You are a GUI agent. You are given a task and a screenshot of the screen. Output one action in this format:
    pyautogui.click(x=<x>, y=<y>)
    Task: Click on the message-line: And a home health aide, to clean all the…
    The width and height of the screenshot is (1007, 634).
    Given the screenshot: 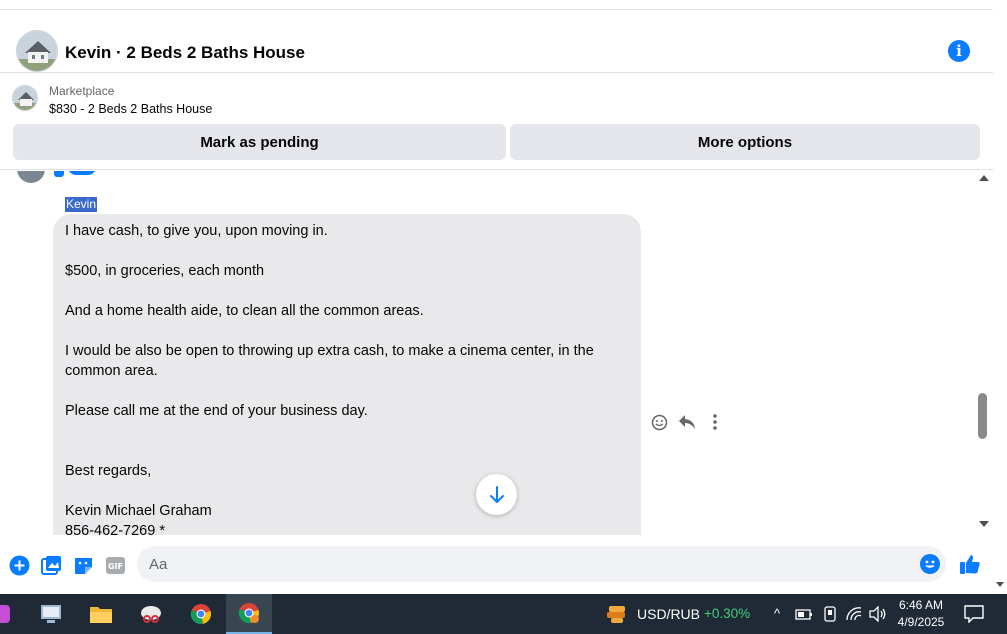 What is the action you would take?
    pyautogui.click(x=244, y=311)
    